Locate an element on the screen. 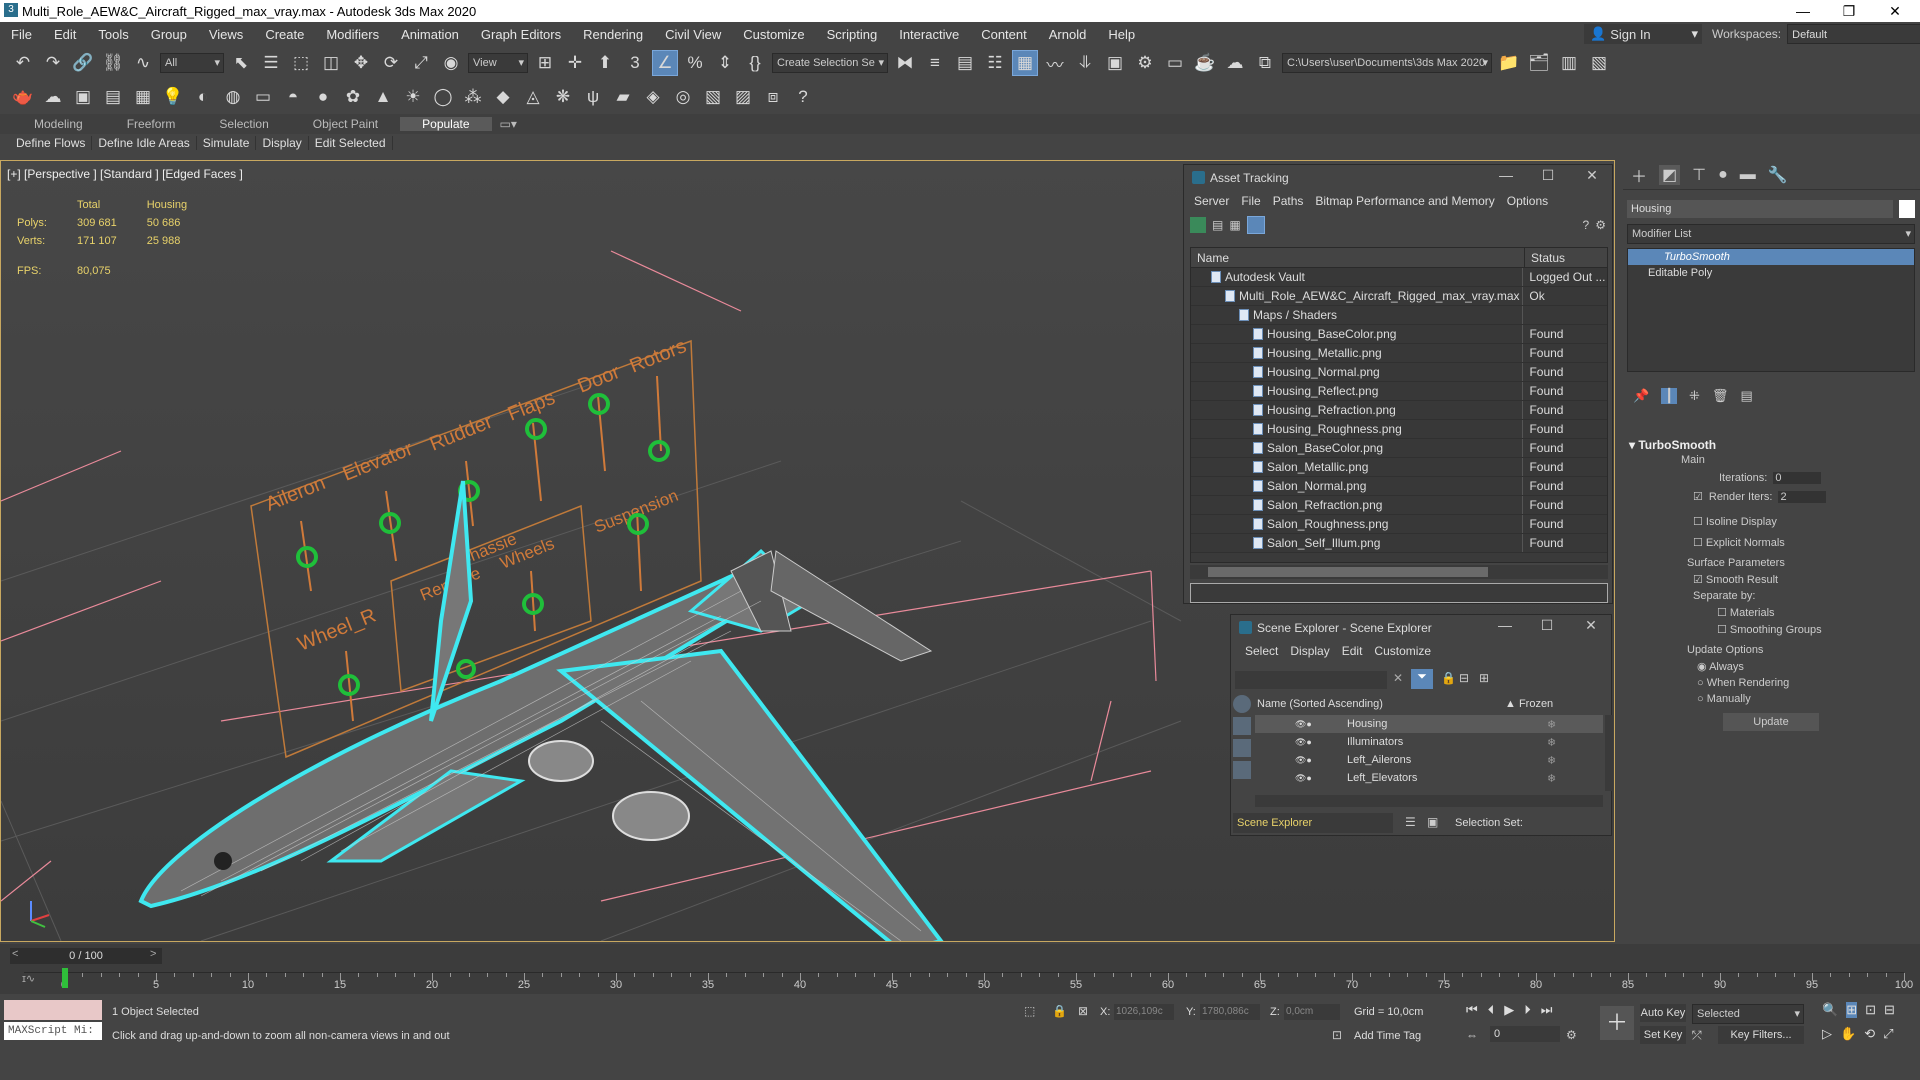 The height and width of the screenshot is (1080, 1920). ribbon-options-icon: ▭▾ is located at coordinates (508, 124).